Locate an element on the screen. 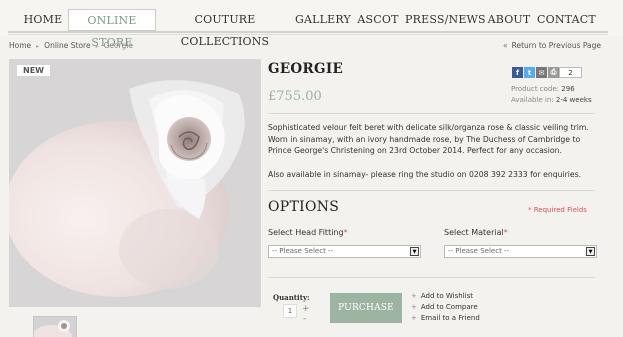 This screenshot has height=337, width=623. nav-contact: CONTACT is located at coordinates (566, 20).